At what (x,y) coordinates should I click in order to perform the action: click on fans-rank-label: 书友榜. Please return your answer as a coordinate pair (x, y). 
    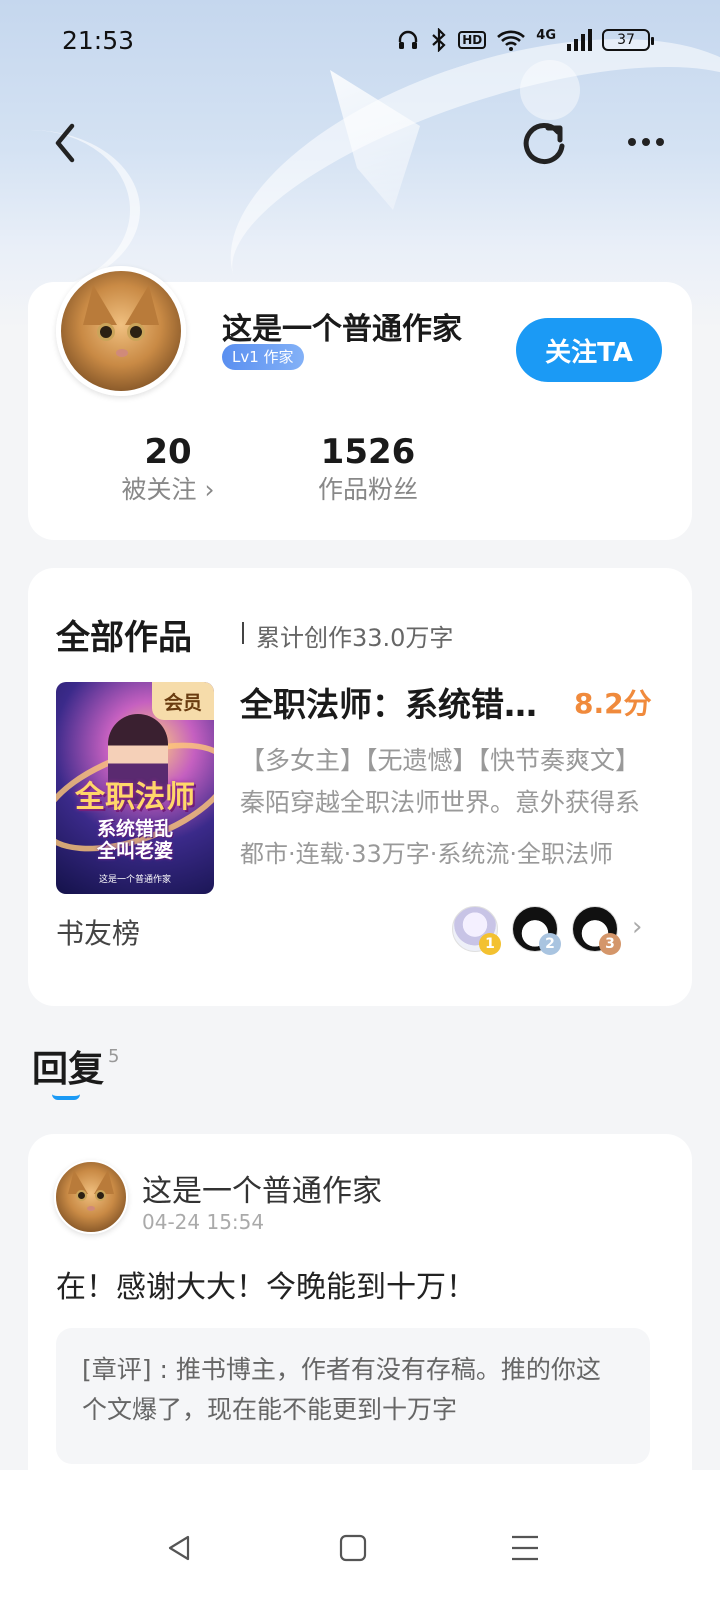
    Looking at the image, I should click on (98, 932).